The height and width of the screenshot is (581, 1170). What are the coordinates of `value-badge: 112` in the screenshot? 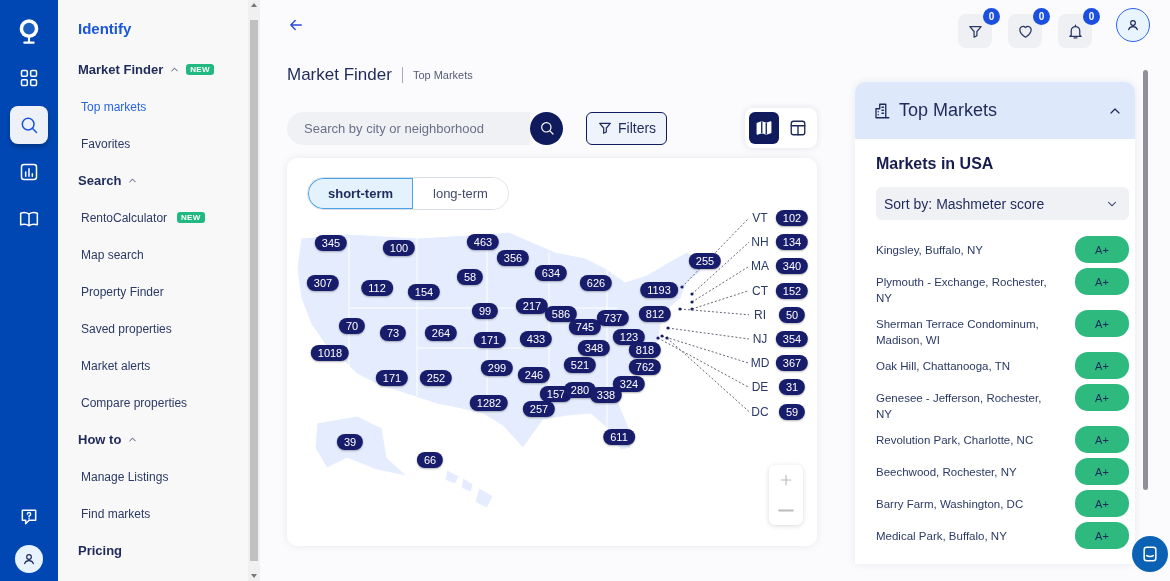 It's located at (377, 288).